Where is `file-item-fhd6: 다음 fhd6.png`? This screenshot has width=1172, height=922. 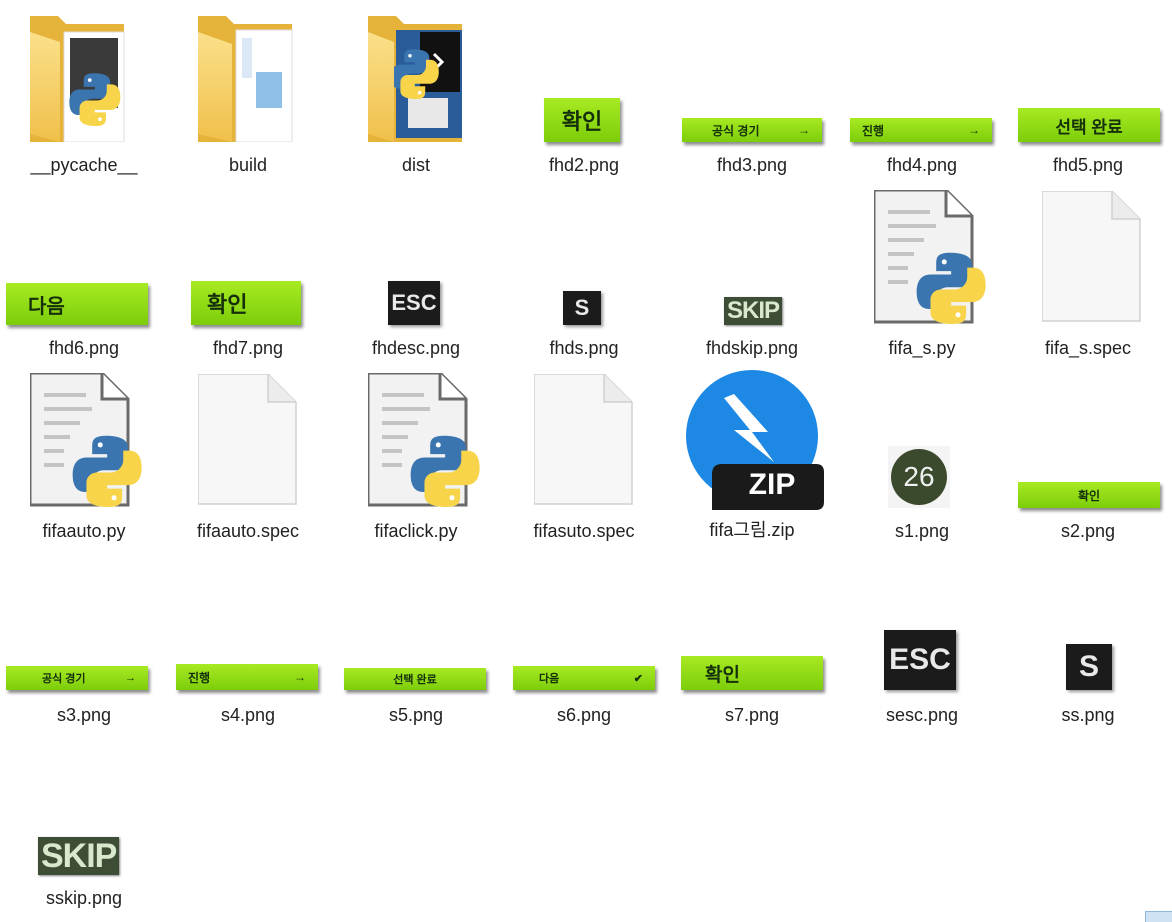 file-item-fhd6: 다음 fhd6.png is located at coordinates (84, 274).